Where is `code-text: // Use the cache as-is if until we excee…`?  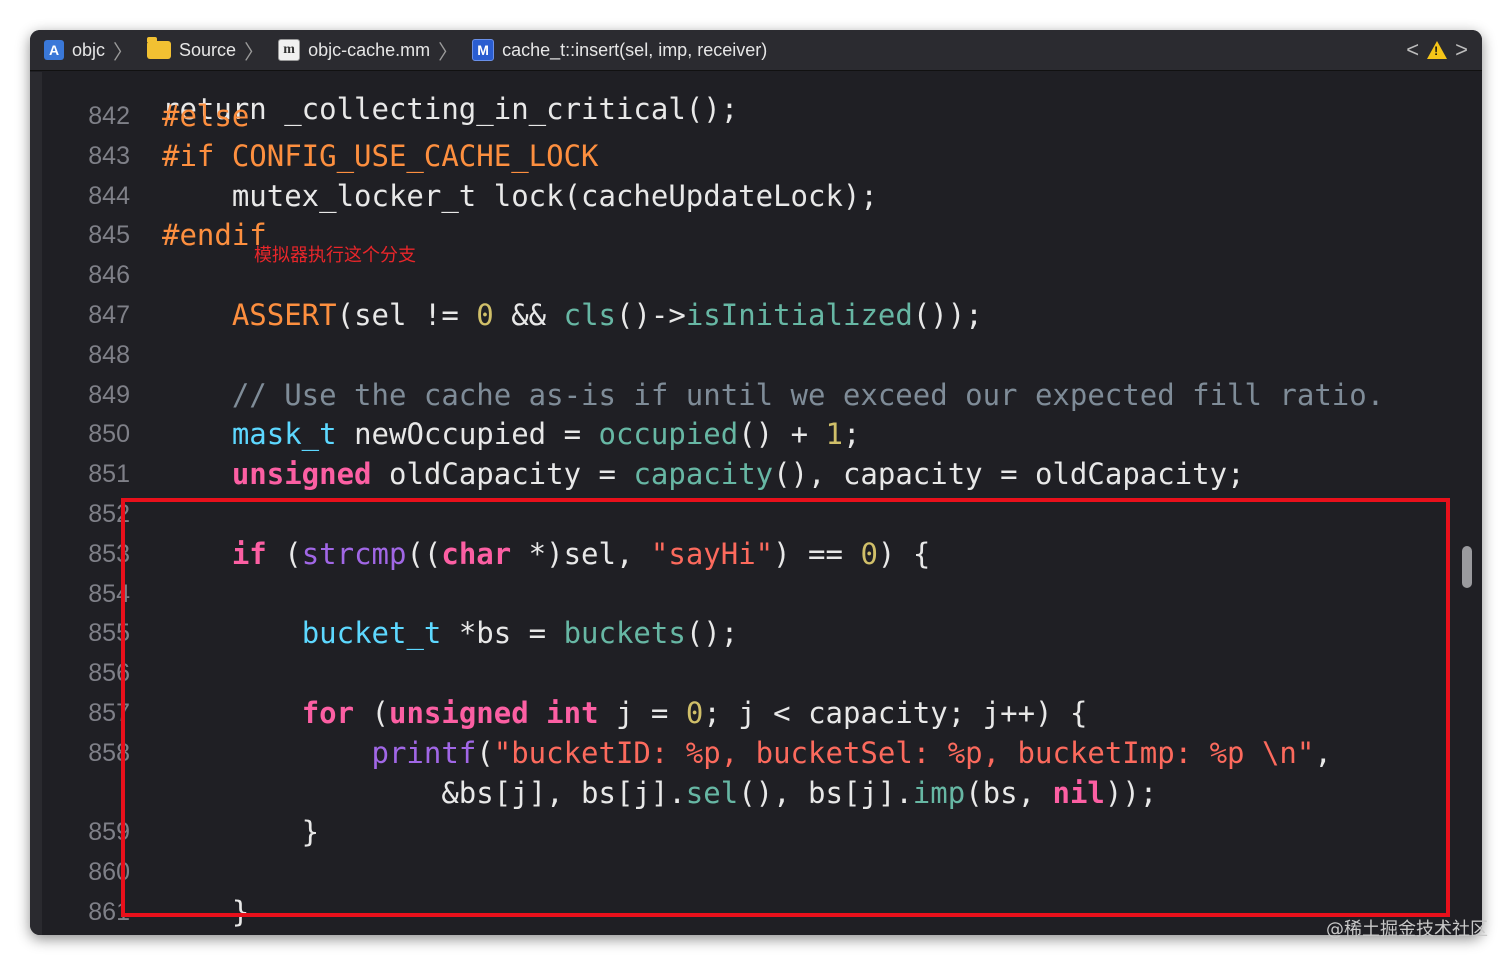
code-text: // Use the cache as-is if until we excee… is located at coordinates (773, 394).